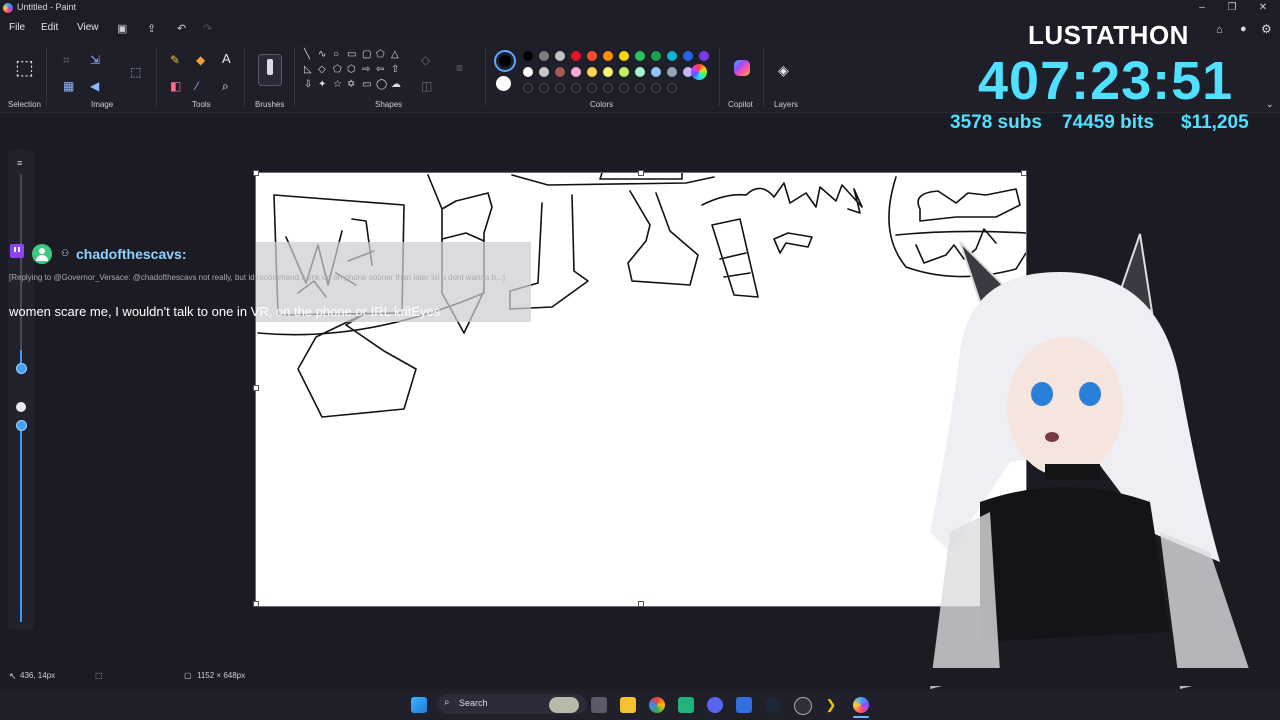 The width and height of the screenshot is (1280, 720). I want to click on task-view-icon, so click(599, 705).